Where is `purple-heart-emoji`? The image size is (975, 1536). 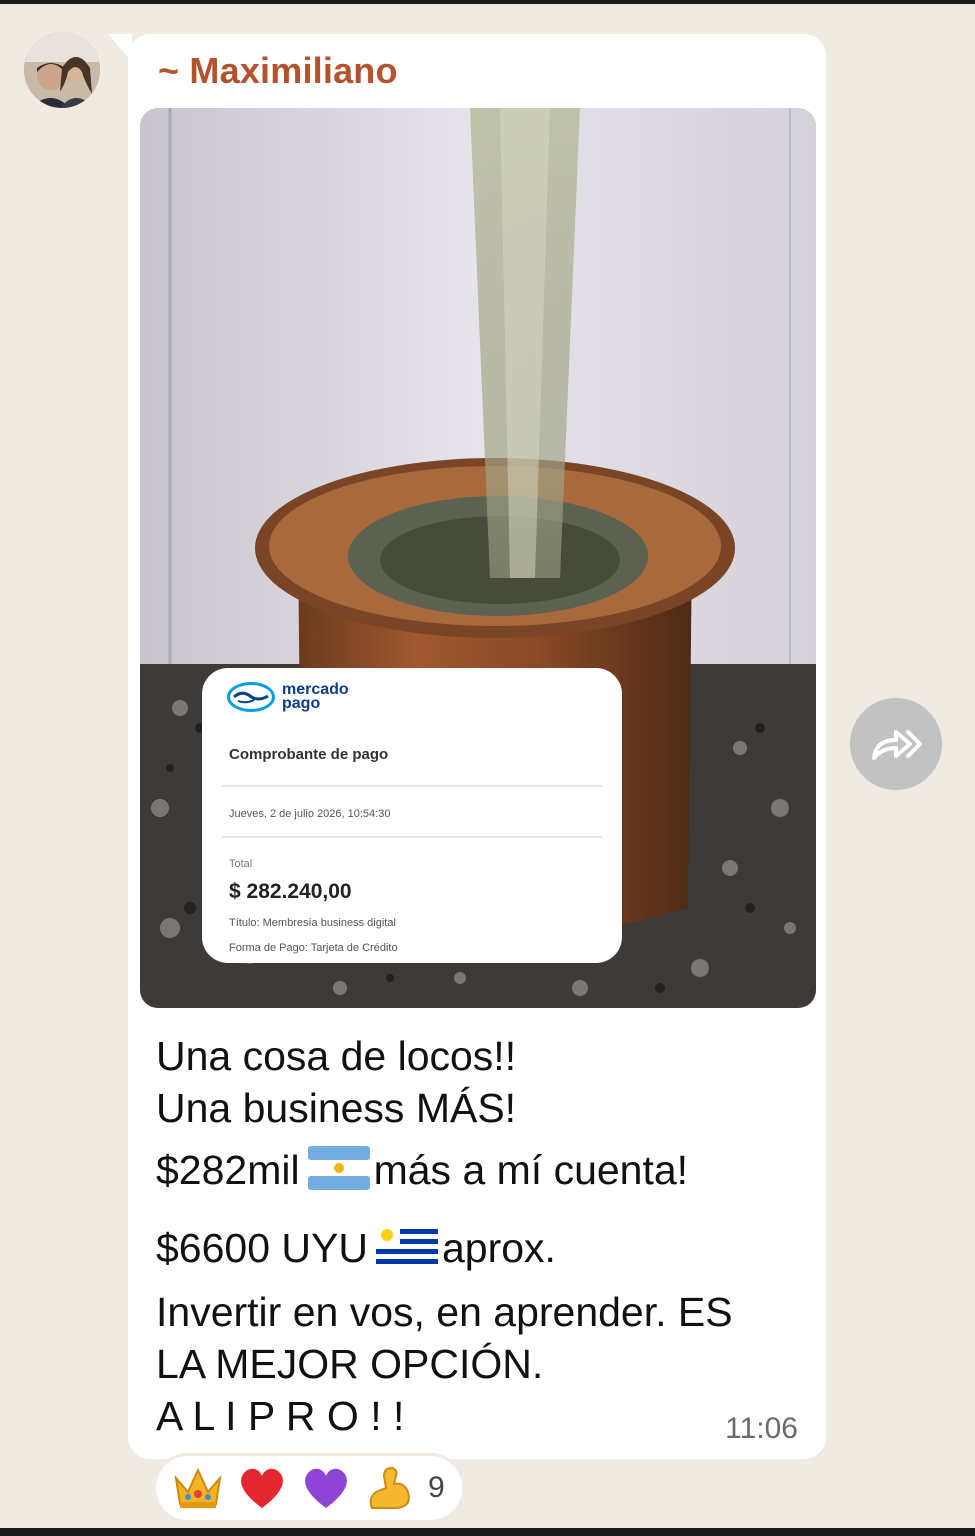
purple-heart-emoji is located at coordinates (326, 1488).